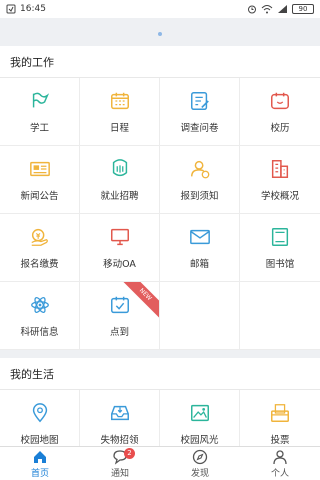 The height and width of the screenshot is (480, 320). I want to click on map-pin-icon, so click(39, 412).